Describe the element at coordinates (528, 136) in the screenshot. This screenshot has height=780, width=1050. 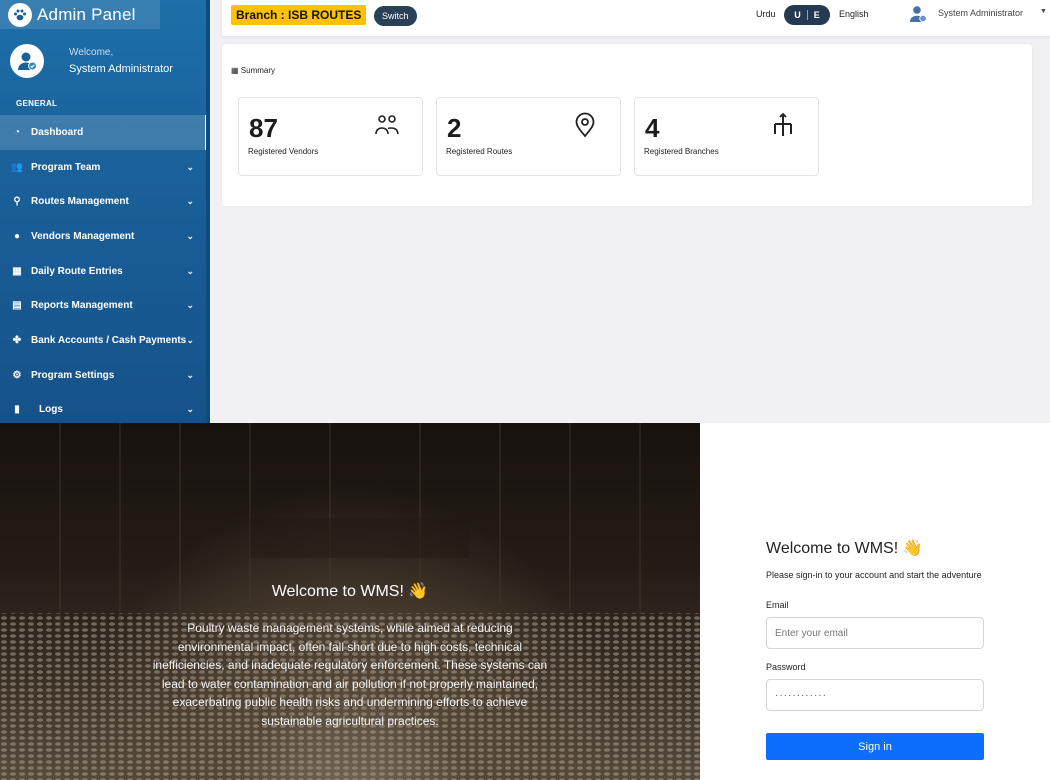
I see `stat-card-routes: 2 Registered Routes` at that location.